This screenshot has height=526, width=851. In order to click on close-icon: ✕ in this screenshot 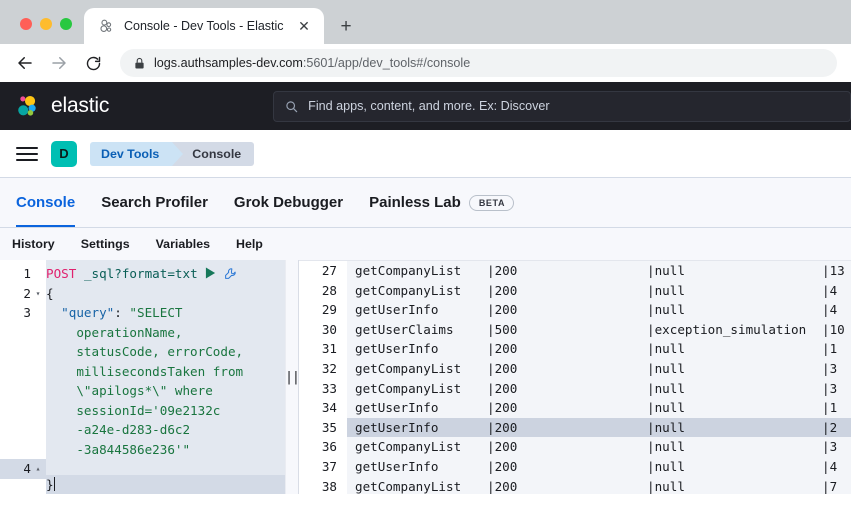, I will do `click(304, 26)`.